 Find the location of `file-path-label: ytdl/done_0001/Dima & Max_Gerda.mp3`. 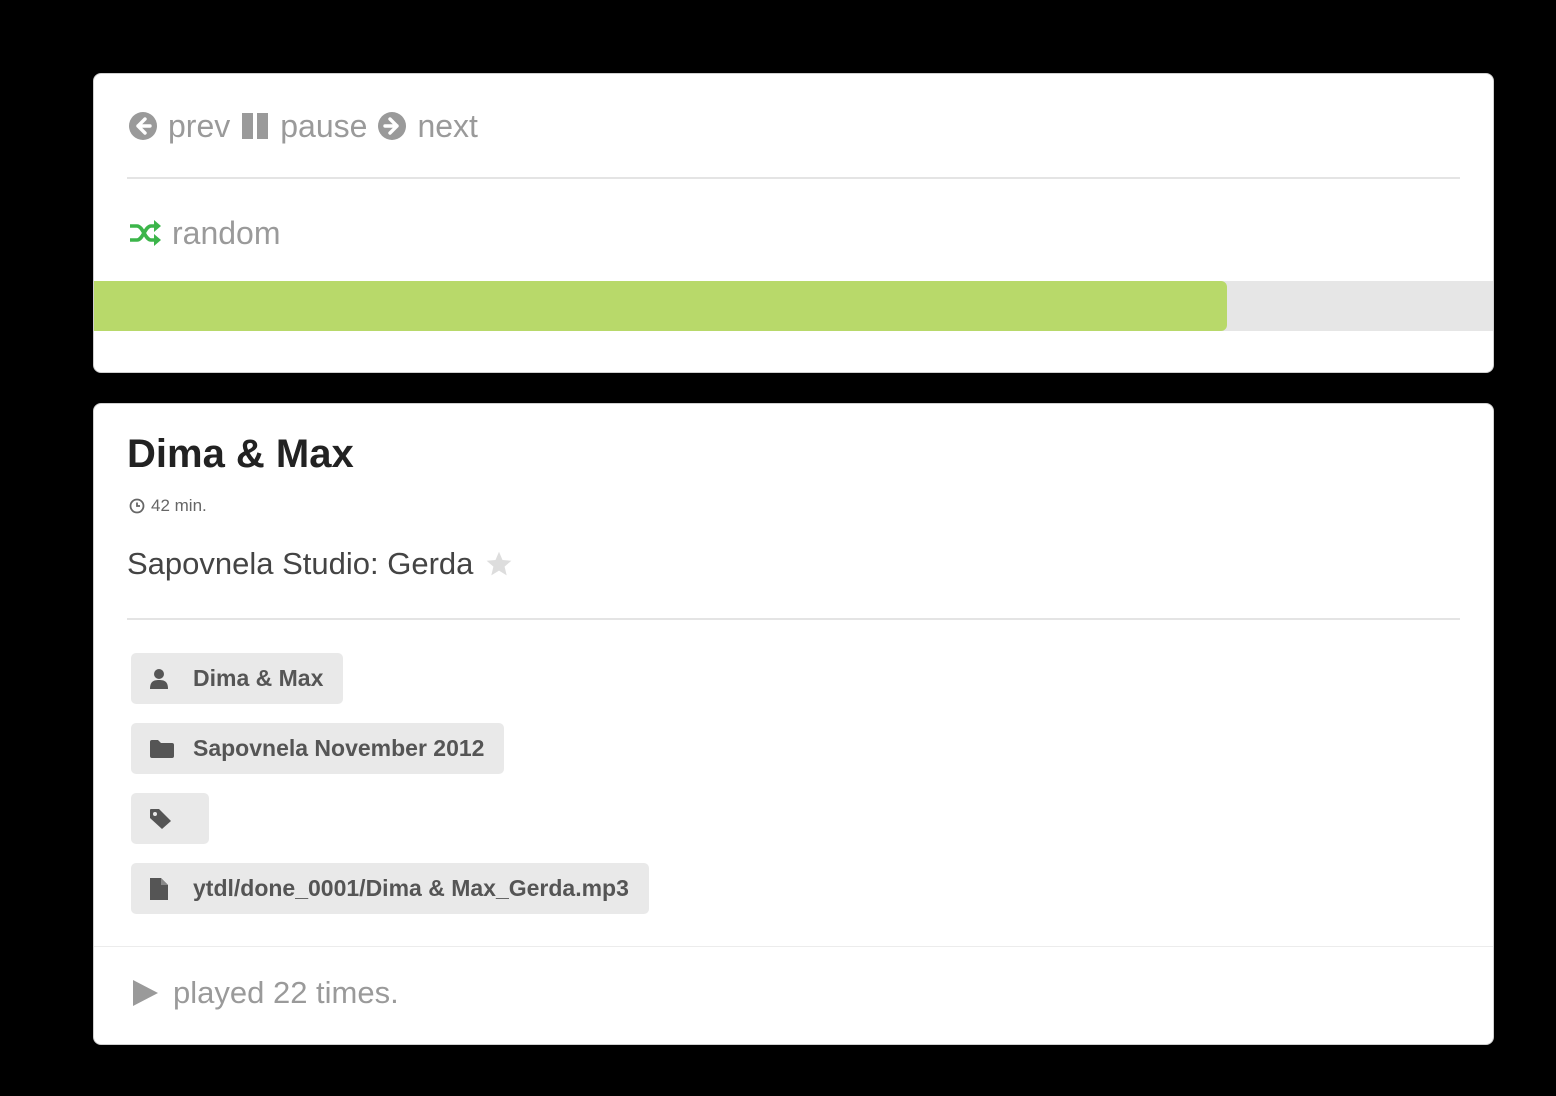

file-path-label: ytdl/done_0001/Dima & Max_Gerda.mp3 is located at coordinates (411, 888).